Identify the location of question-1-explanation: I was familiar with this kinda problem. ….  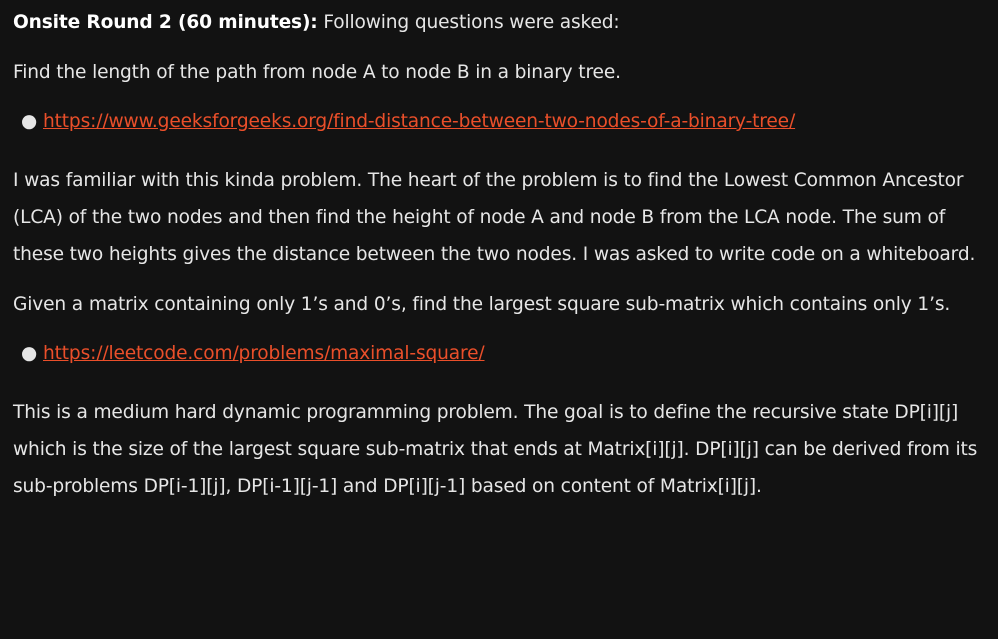
(494, 217).